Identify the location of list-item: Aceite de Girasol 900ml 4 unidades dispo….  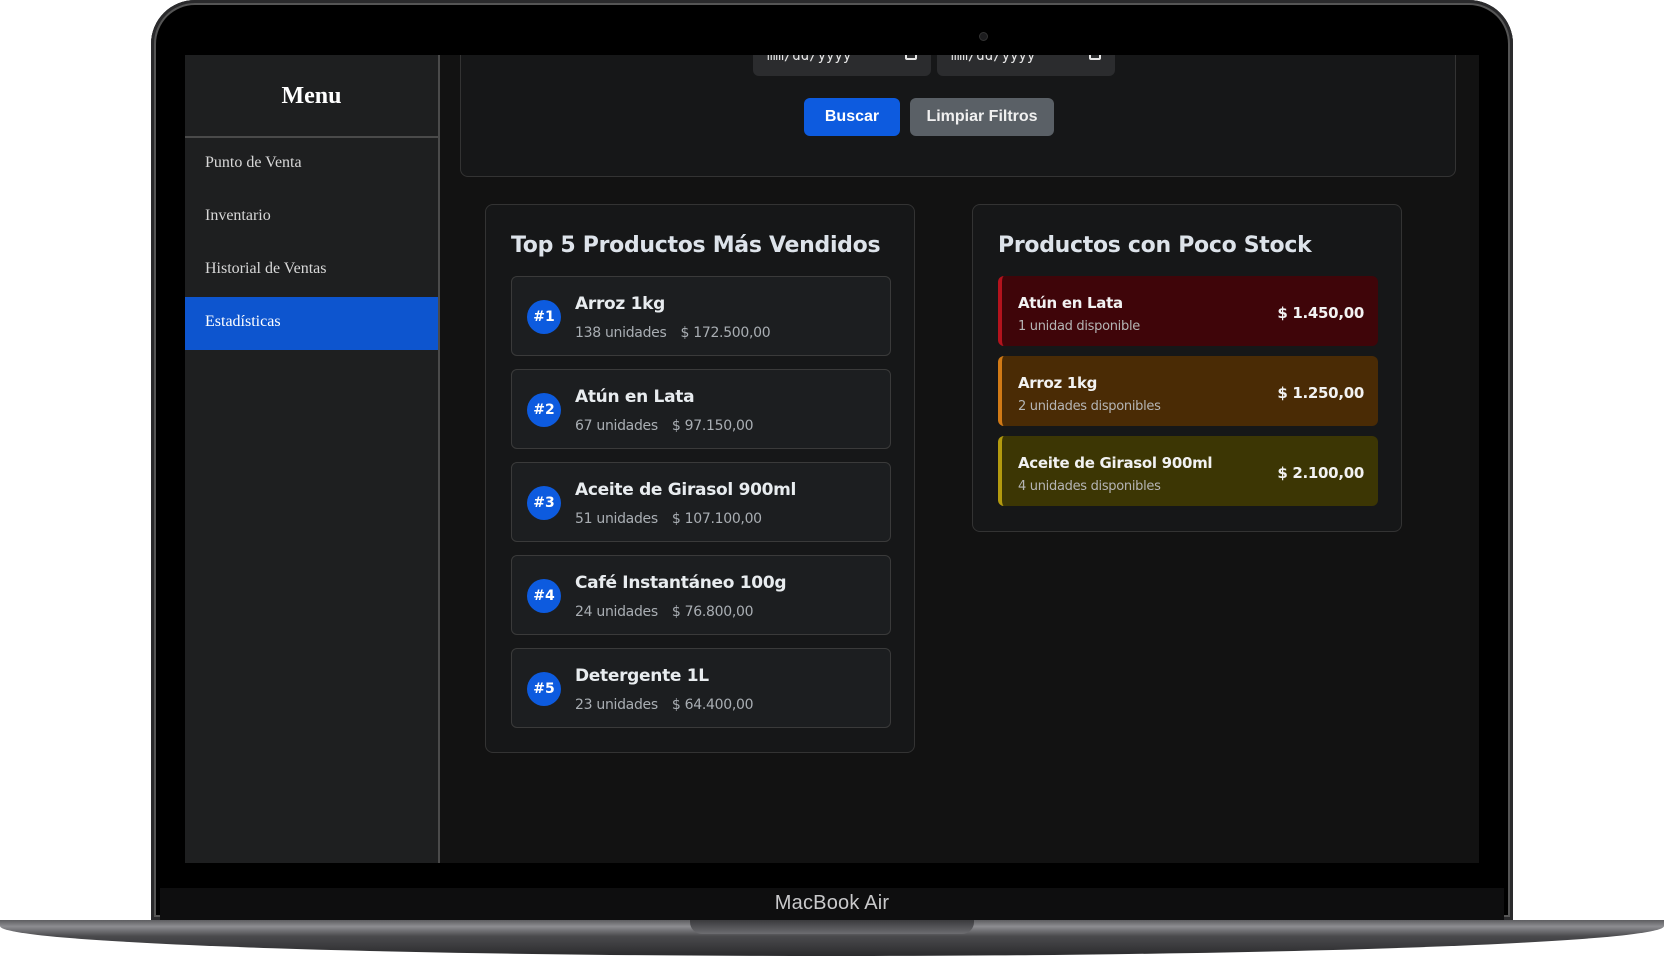
(1188, 471).